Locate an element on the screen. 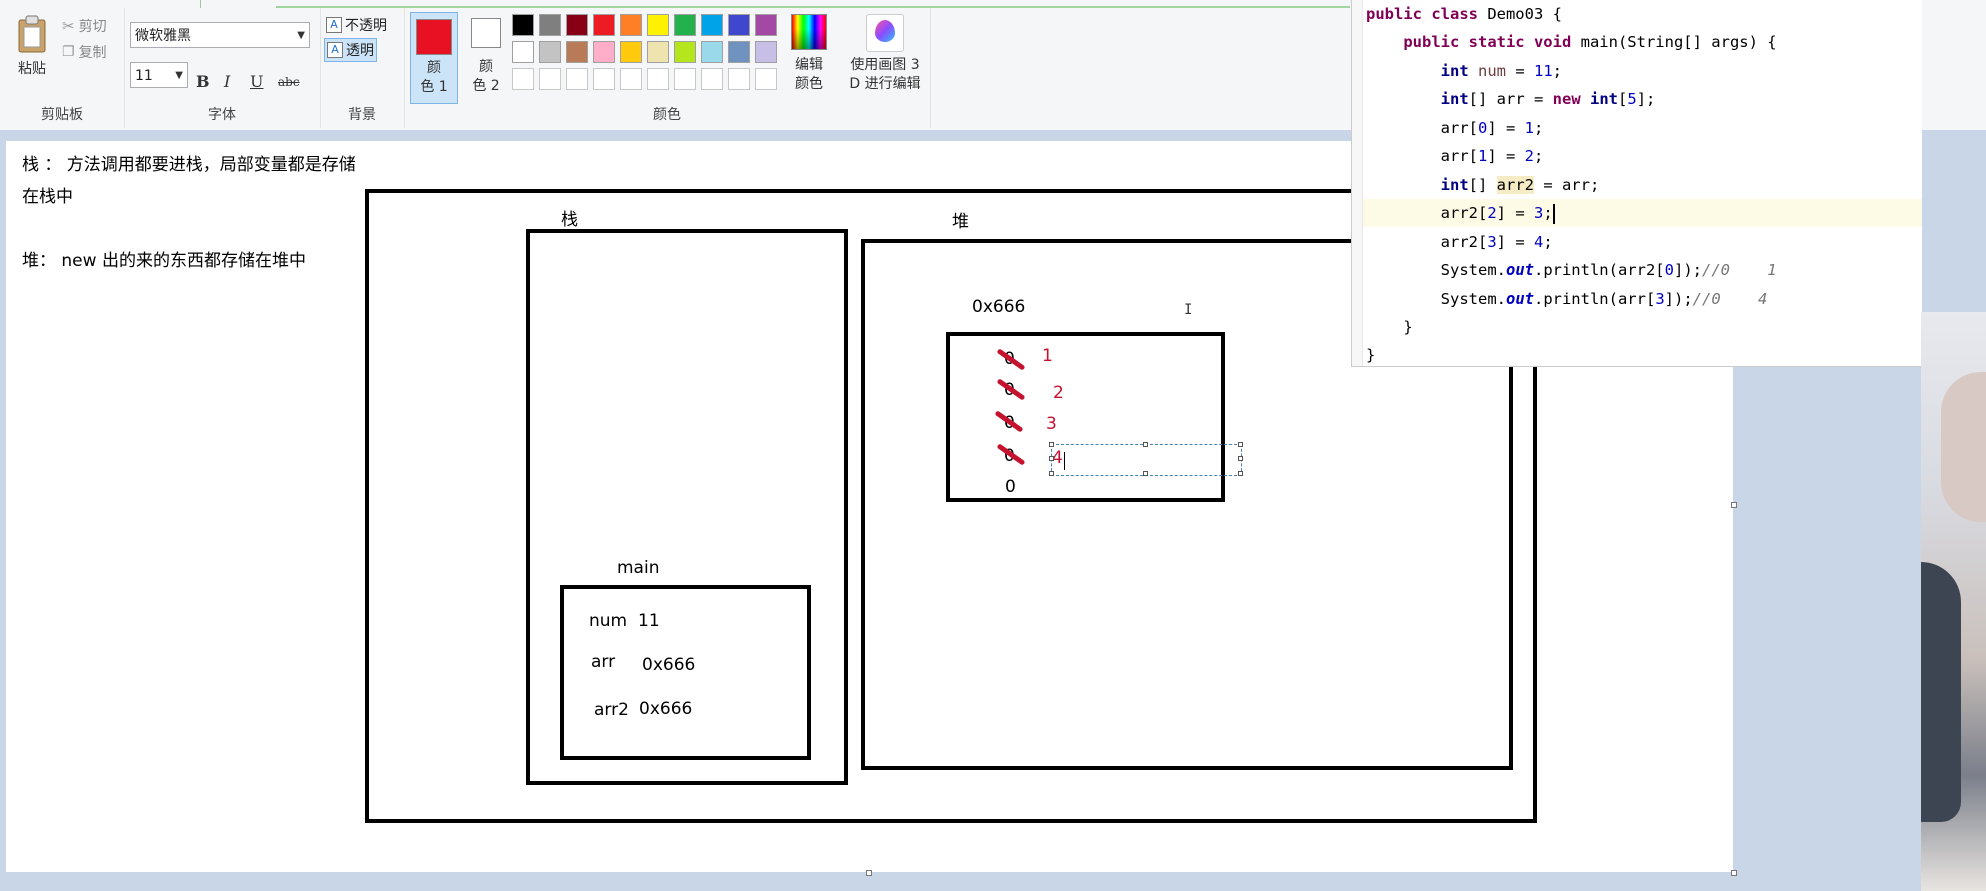  font-size-select: 11 ▼ is located at coordinates (159, 75).